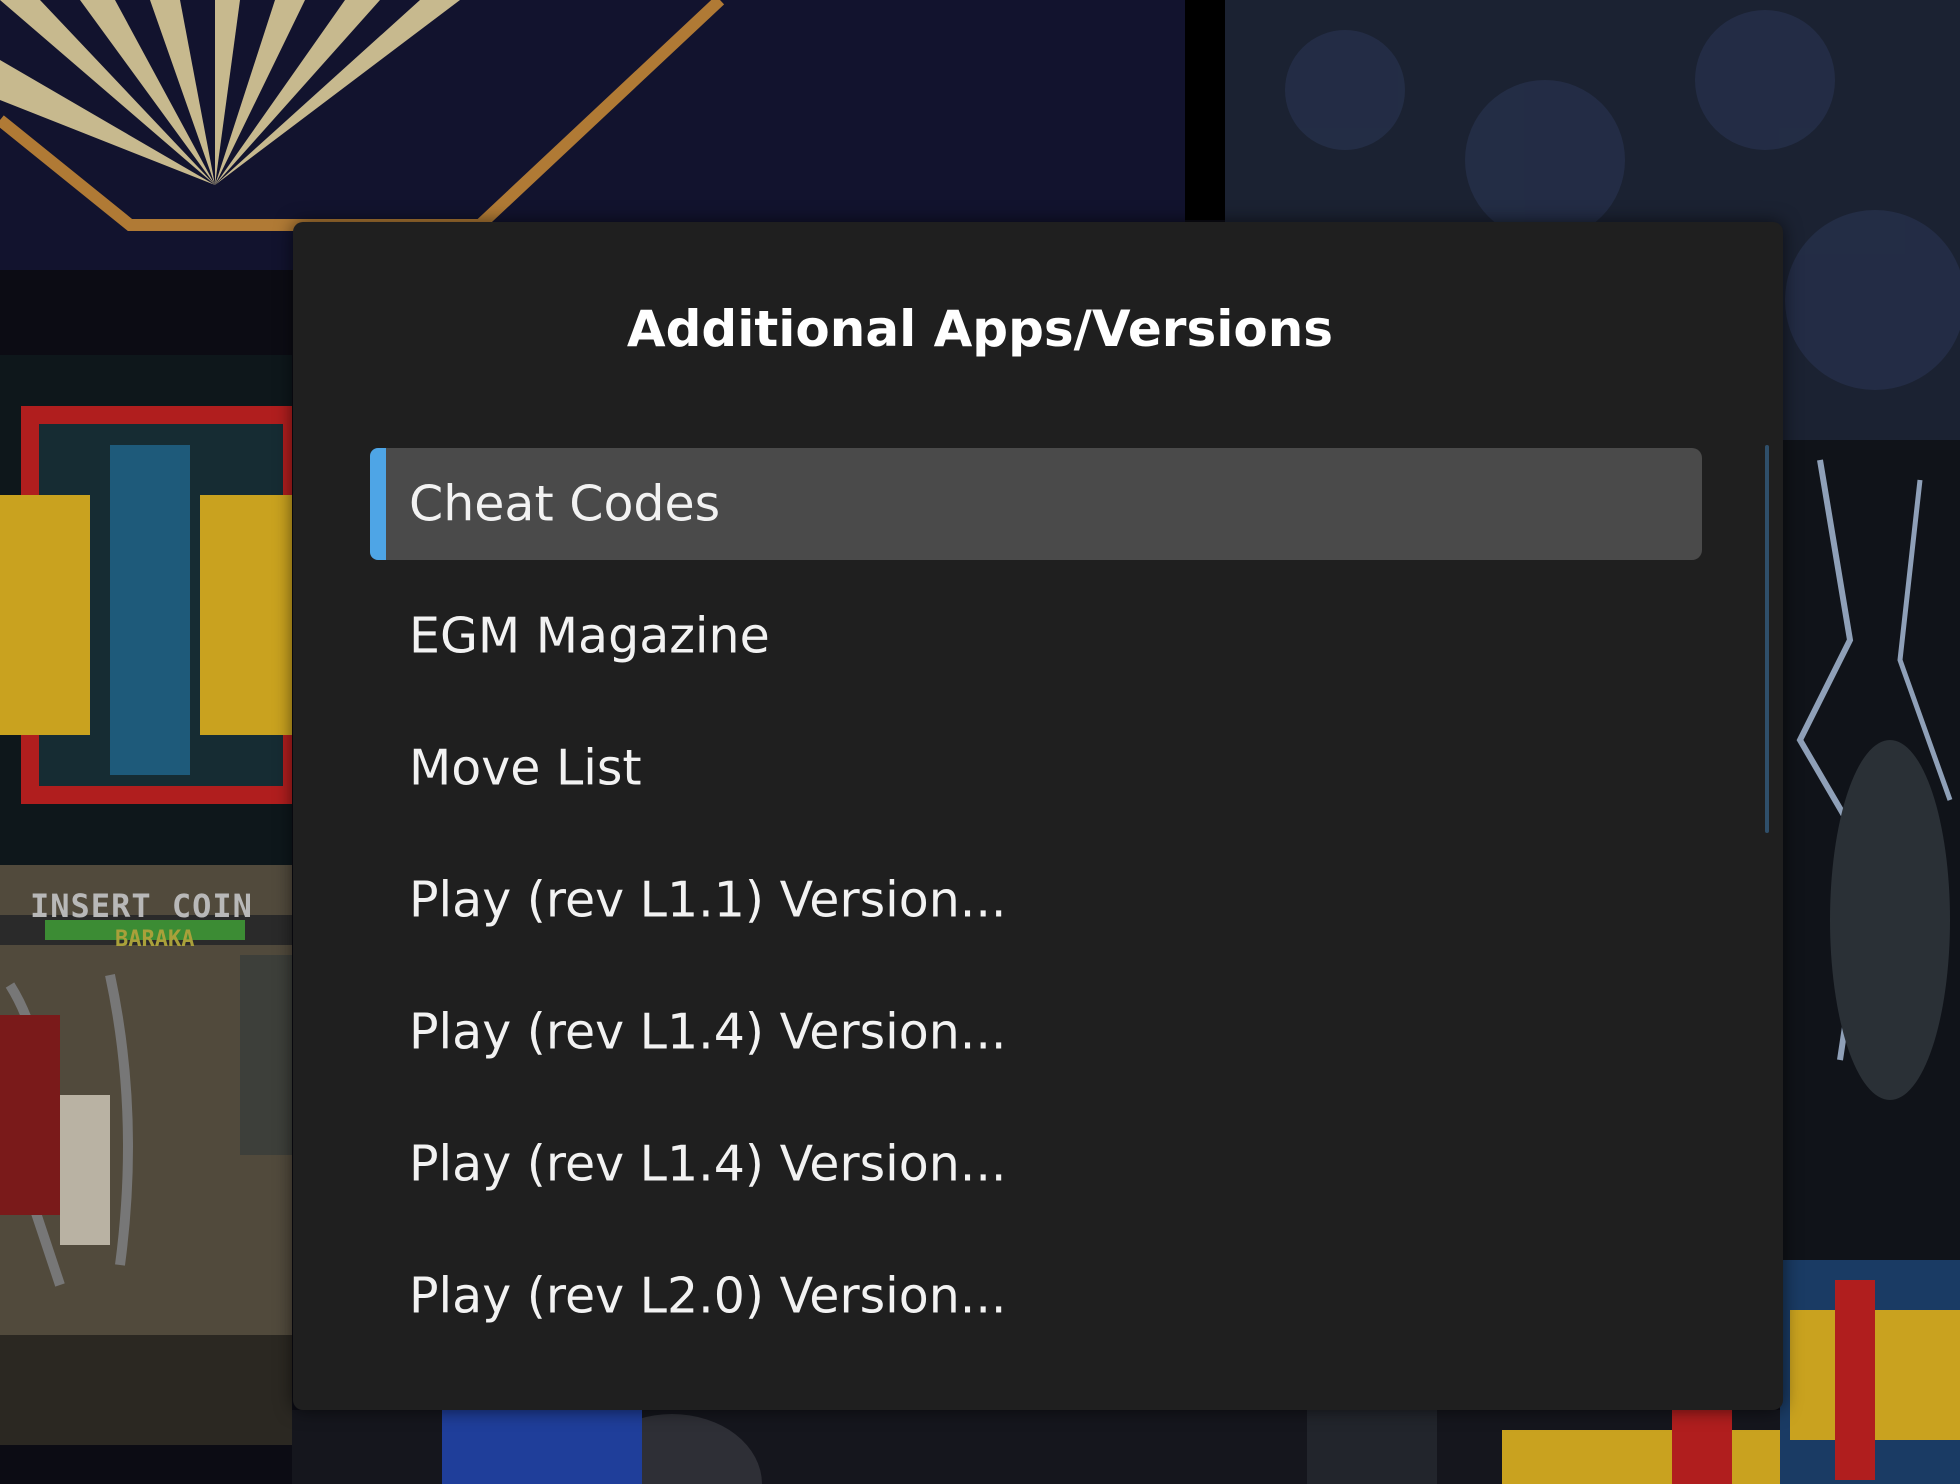  What do you see at coordinates (525, 768) in the screenshot?
I see `list-item-label: Move List` at bounding box center [525, 768].